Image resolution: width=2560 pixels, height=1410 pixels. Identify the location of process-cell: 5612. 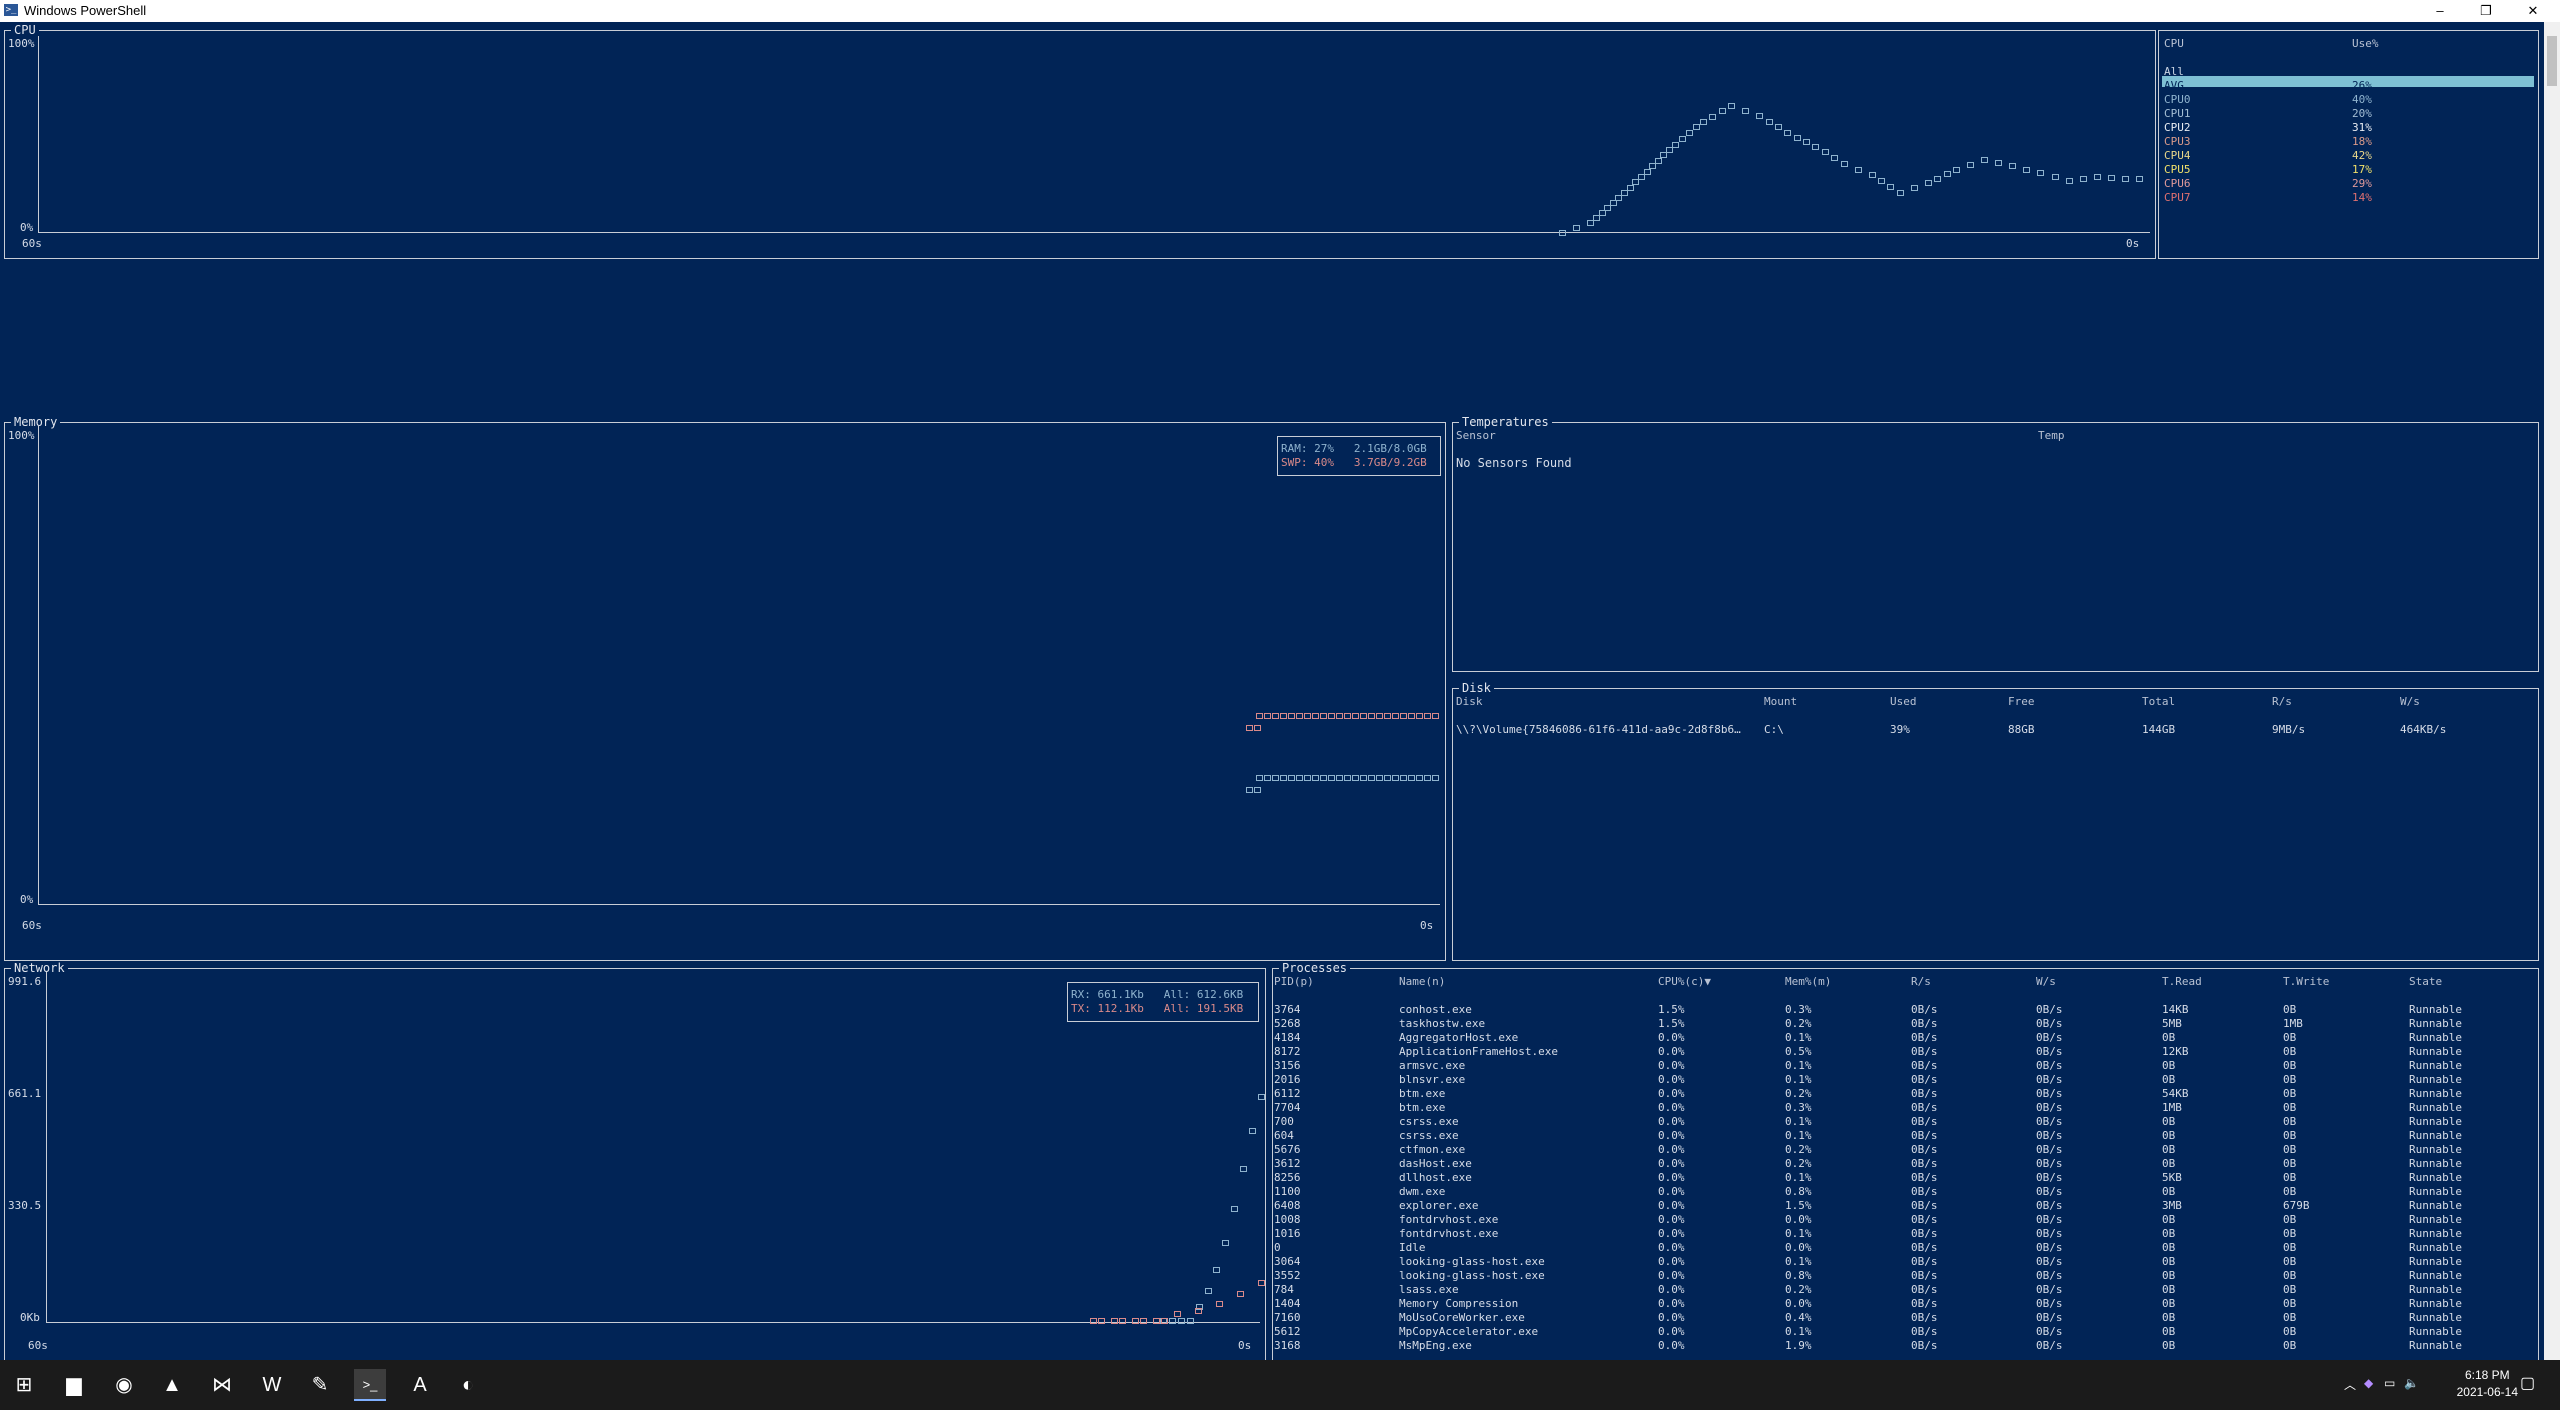
(1287, 1331).